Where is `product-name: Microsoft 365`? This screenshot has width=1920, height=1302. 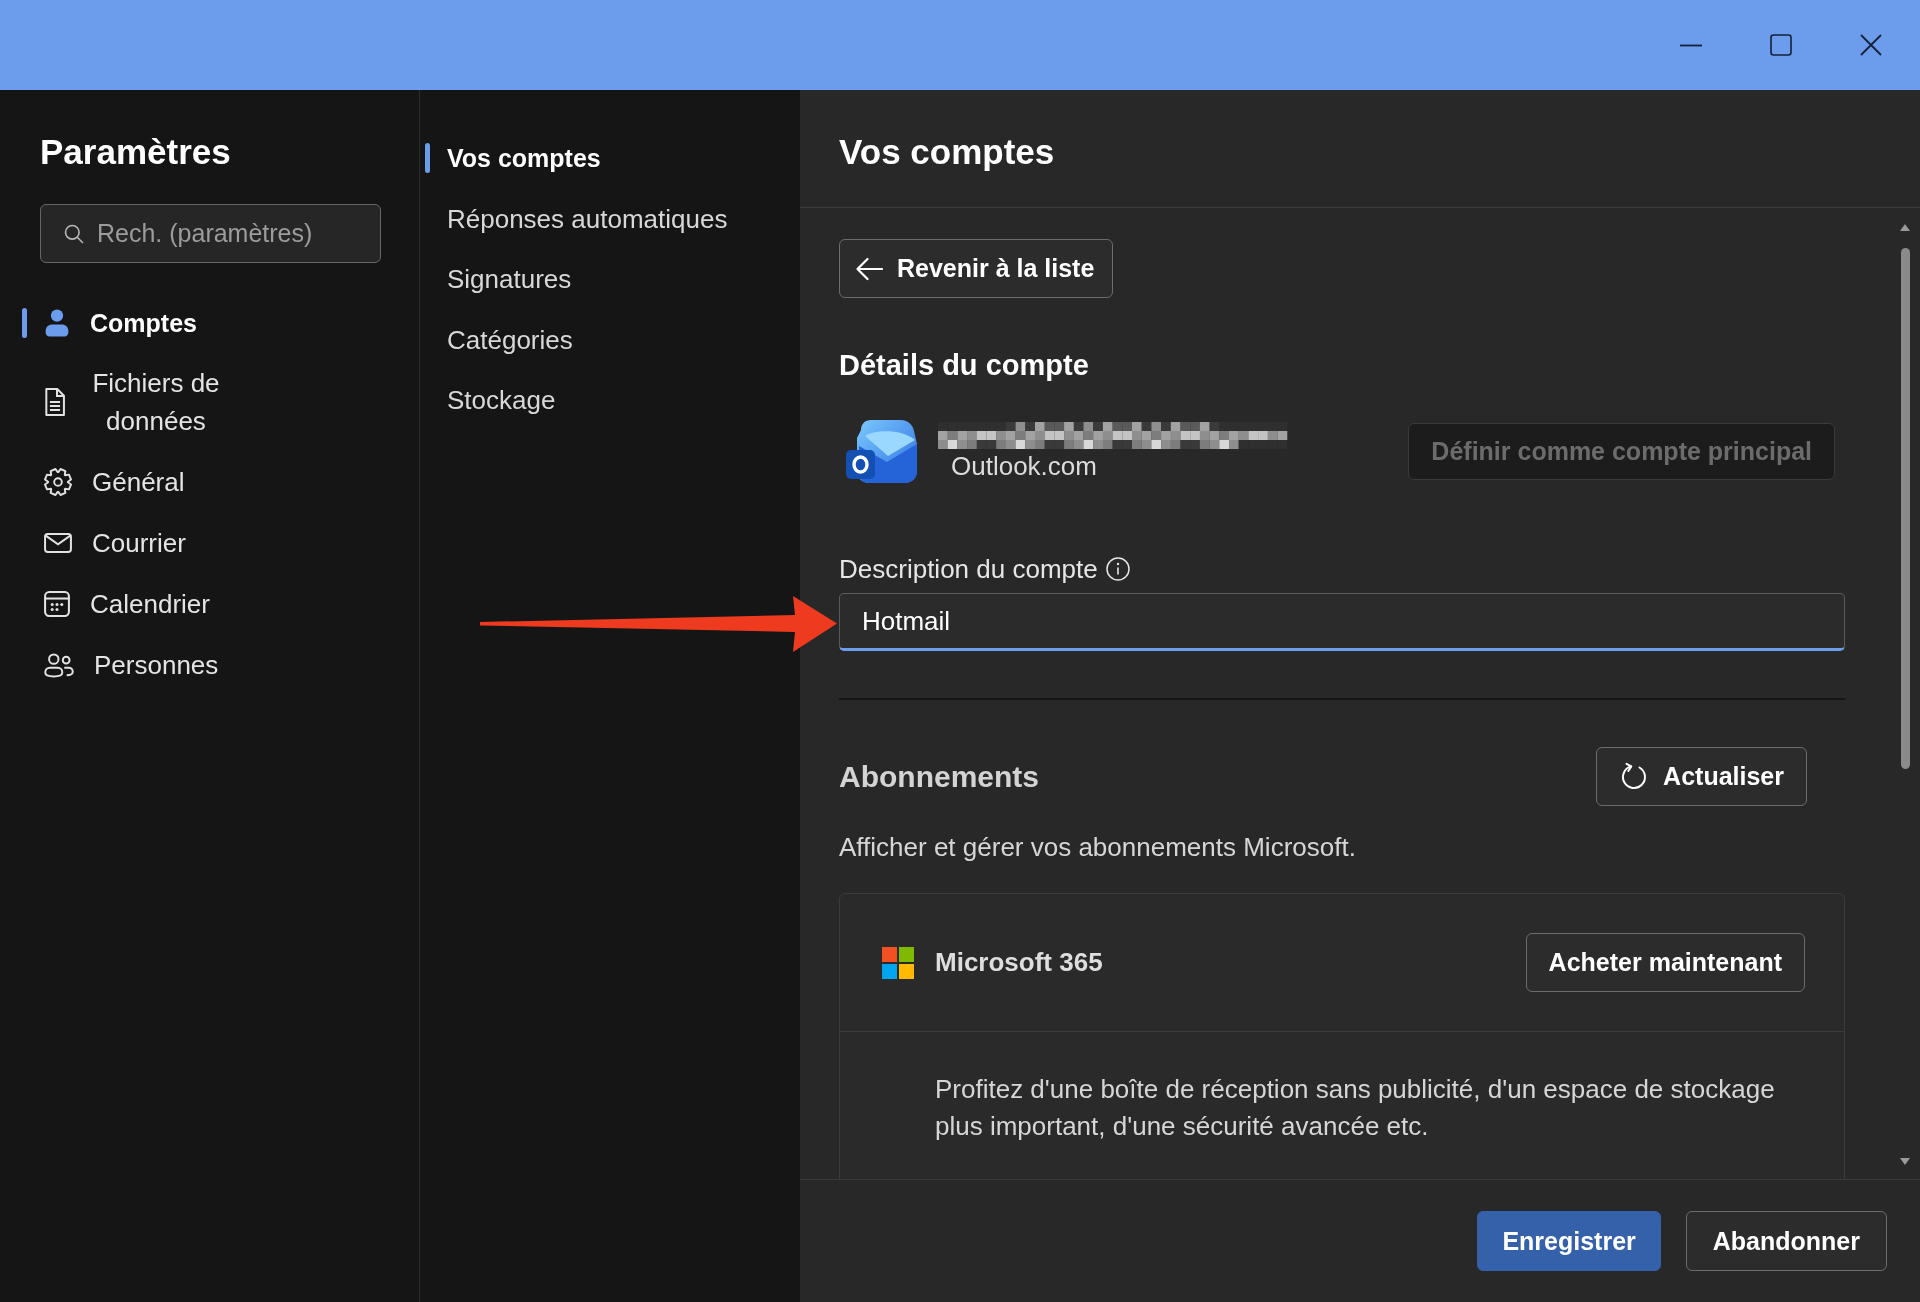
product-name: Microsoft 365 is located at coordinates (1019, 962).